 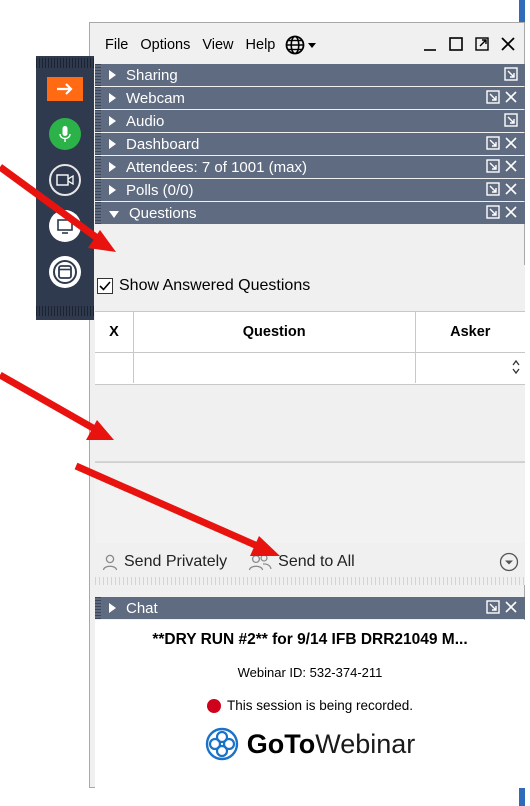 I want to click on language-button, so click(x=301, y=45).